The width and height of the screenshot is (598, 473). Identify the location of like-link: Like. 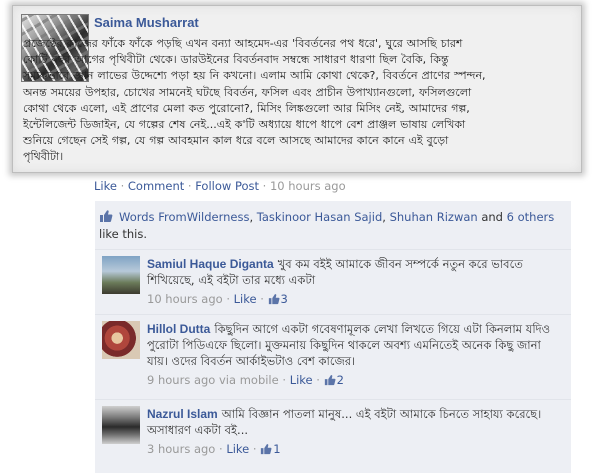
(105, 186).